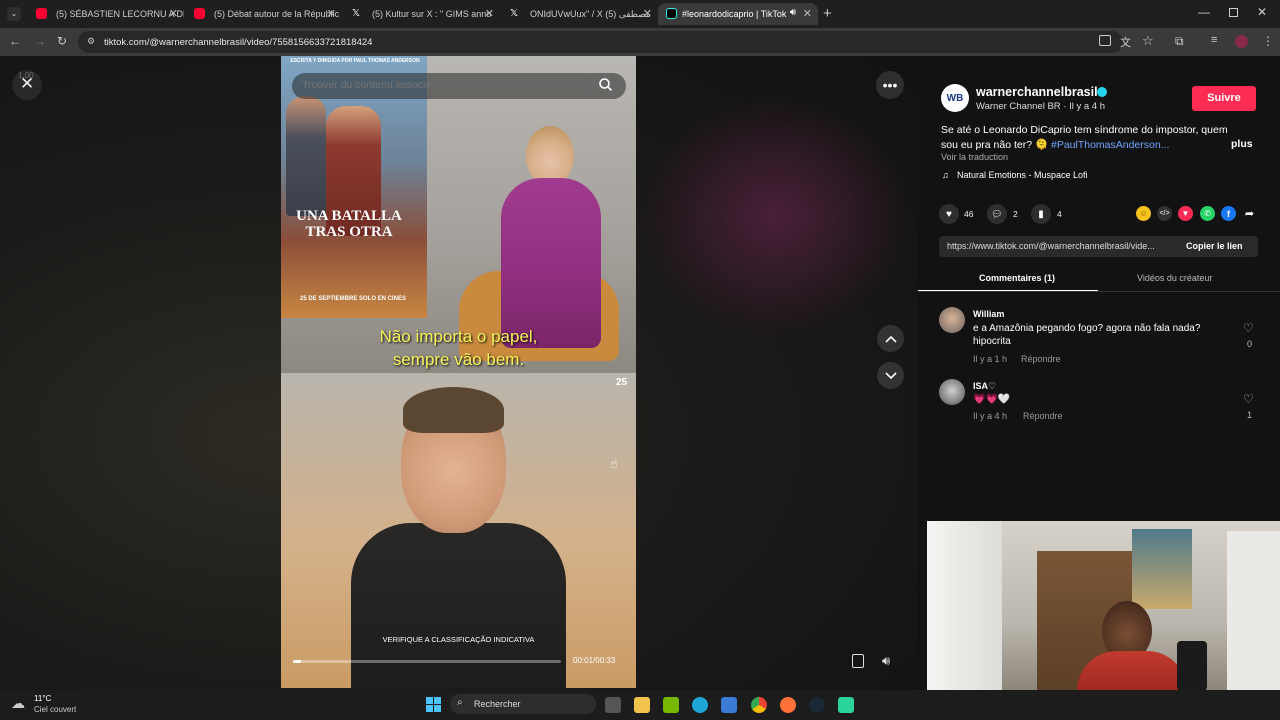 The height and width of the screenshot is (720, 1280). I want to click on comment-user: William, so click(988, 314).